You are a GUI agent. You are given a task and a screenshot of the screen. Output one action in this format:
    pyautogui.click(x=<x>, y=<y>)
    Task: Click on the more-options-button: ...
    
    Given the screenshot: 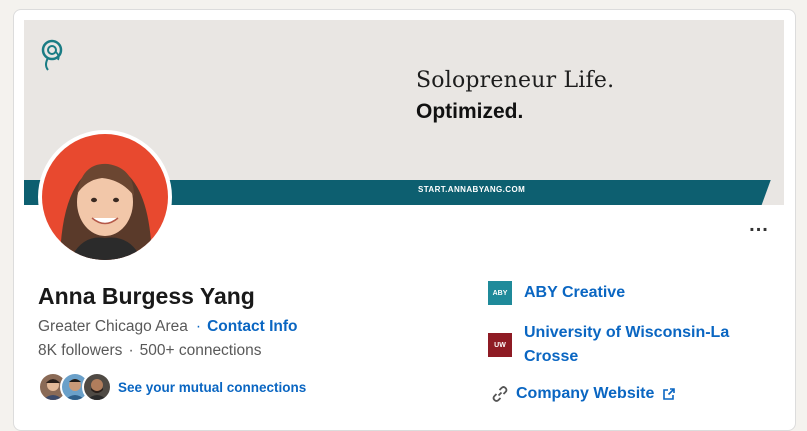 What is the action you would take?
    pyautogui.click(x=759, y=229)
    